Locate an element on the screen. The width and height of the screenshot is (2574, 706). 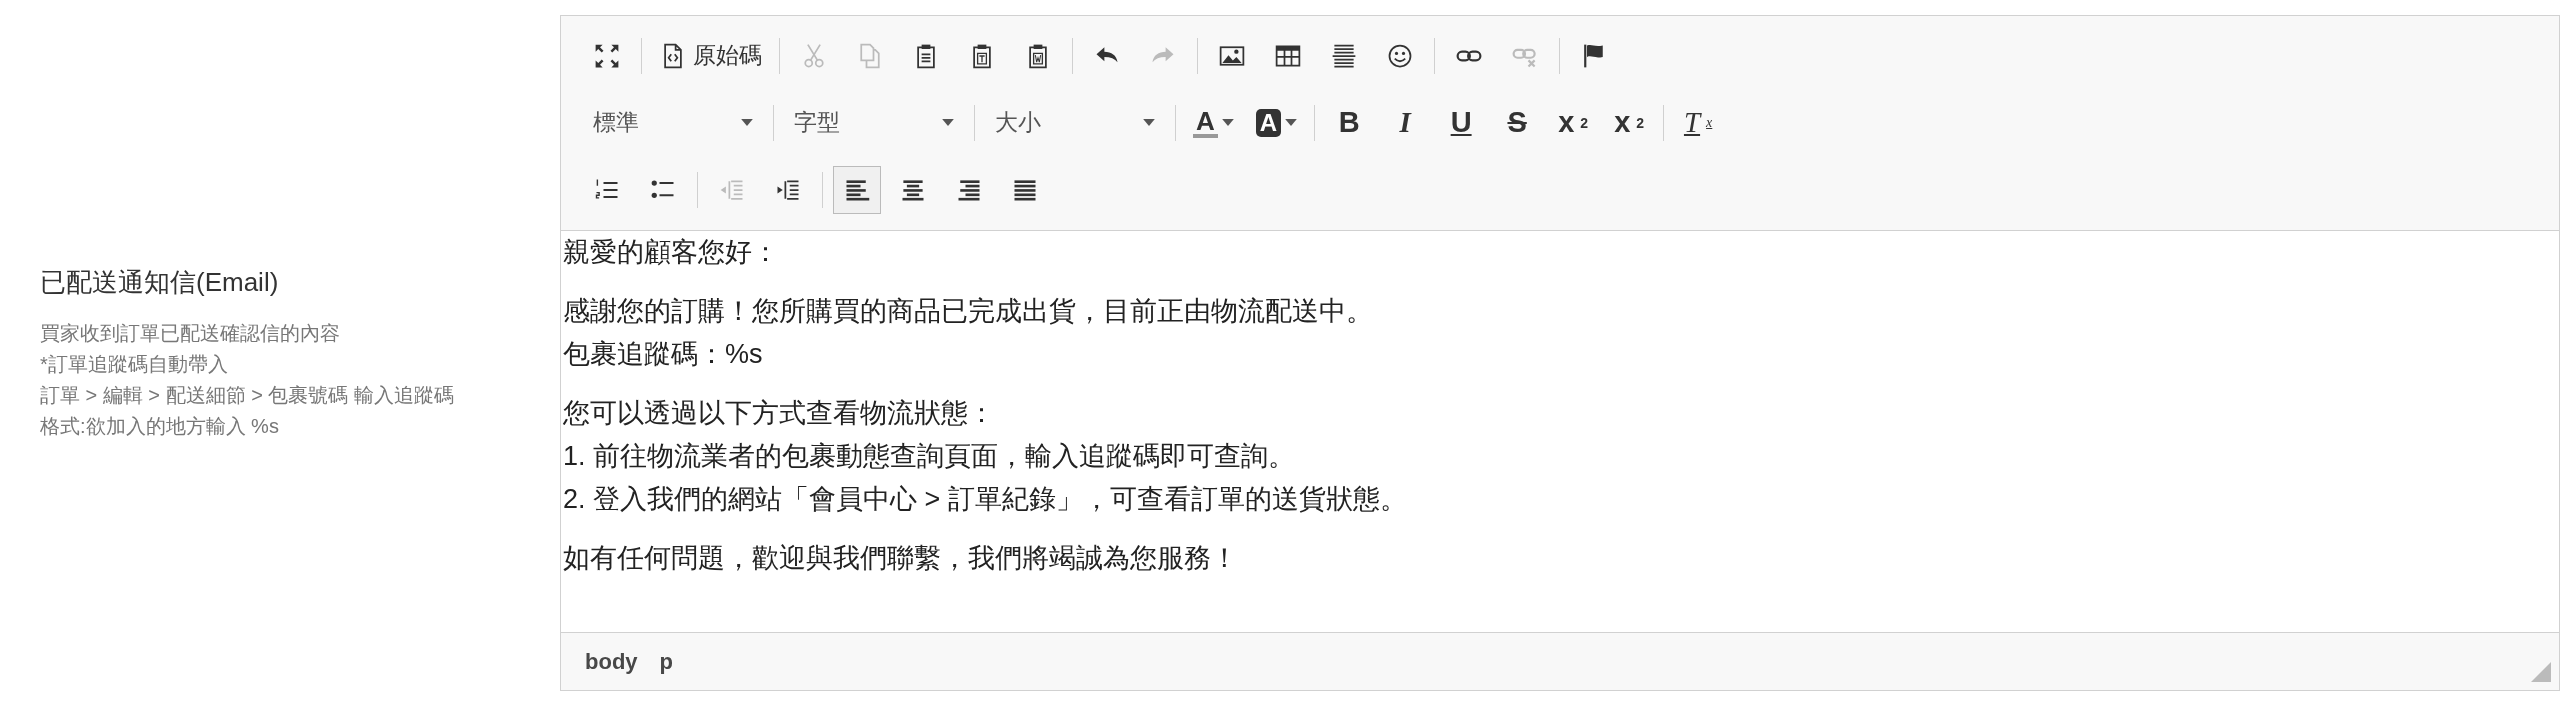
body-text: 您可以透過以下方式查看物流狀態： is located at coordinates (779, 413).